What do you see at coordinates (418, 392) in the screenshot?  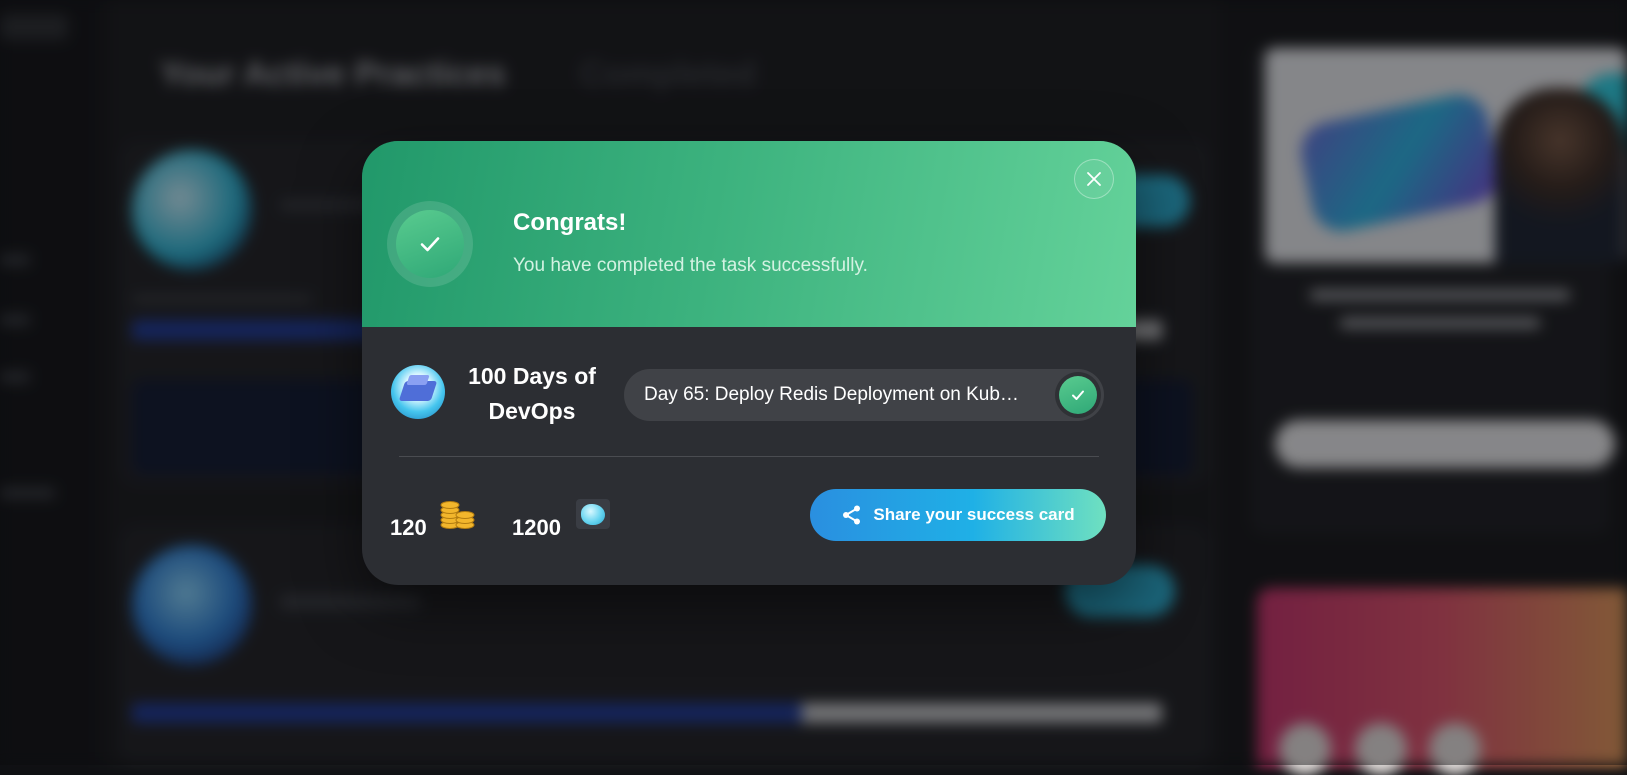 I see `course-logo` at bounding box center [418, 392].